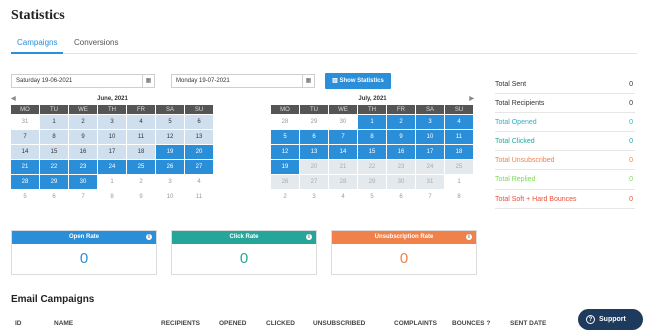 This screenshot has width=650, height=334. Describe the element at coordinates (565, 161) in the screenshot. I see `stat-row: Total Unsubscribed 0` at that location.